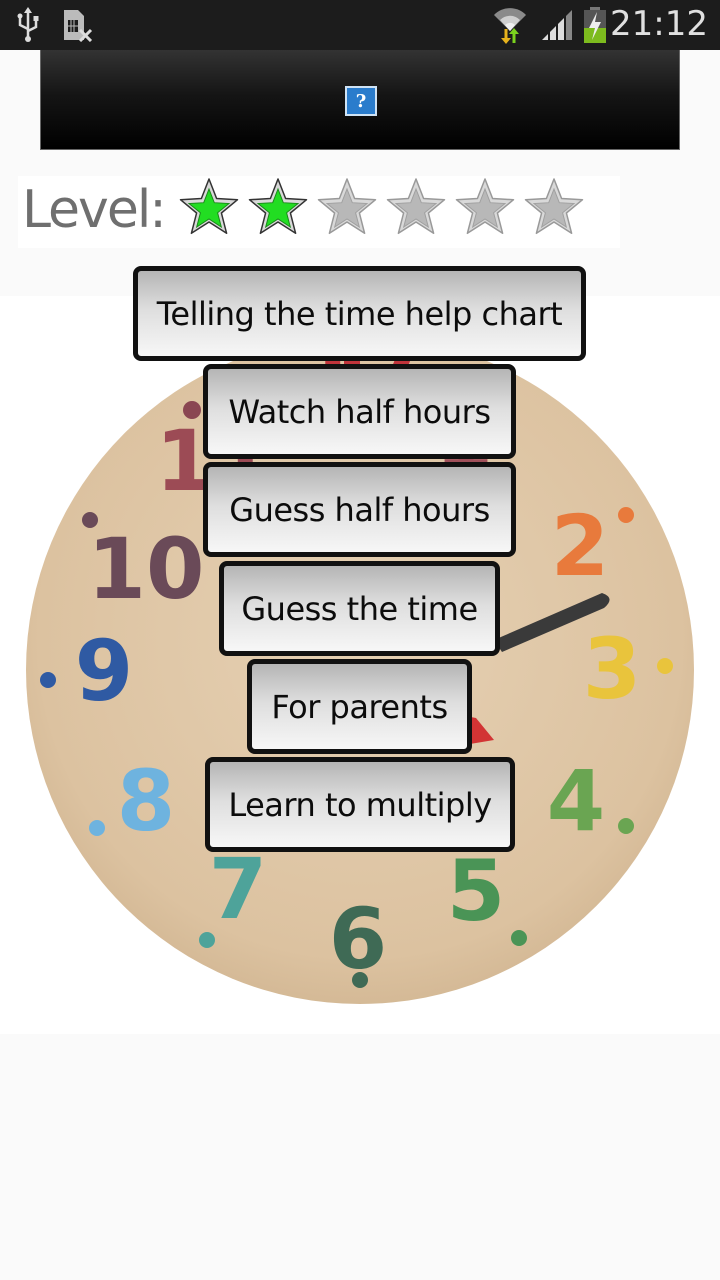 The width and height of the screenshot is (720, 1280). I want to click on learn-to-multiply-label: Learn to multiply, so click(360, 804).